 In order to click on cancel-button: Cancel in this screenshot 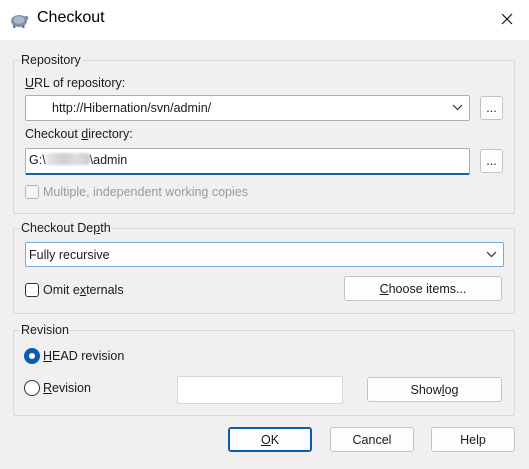, I will do `click(372, 439)`.